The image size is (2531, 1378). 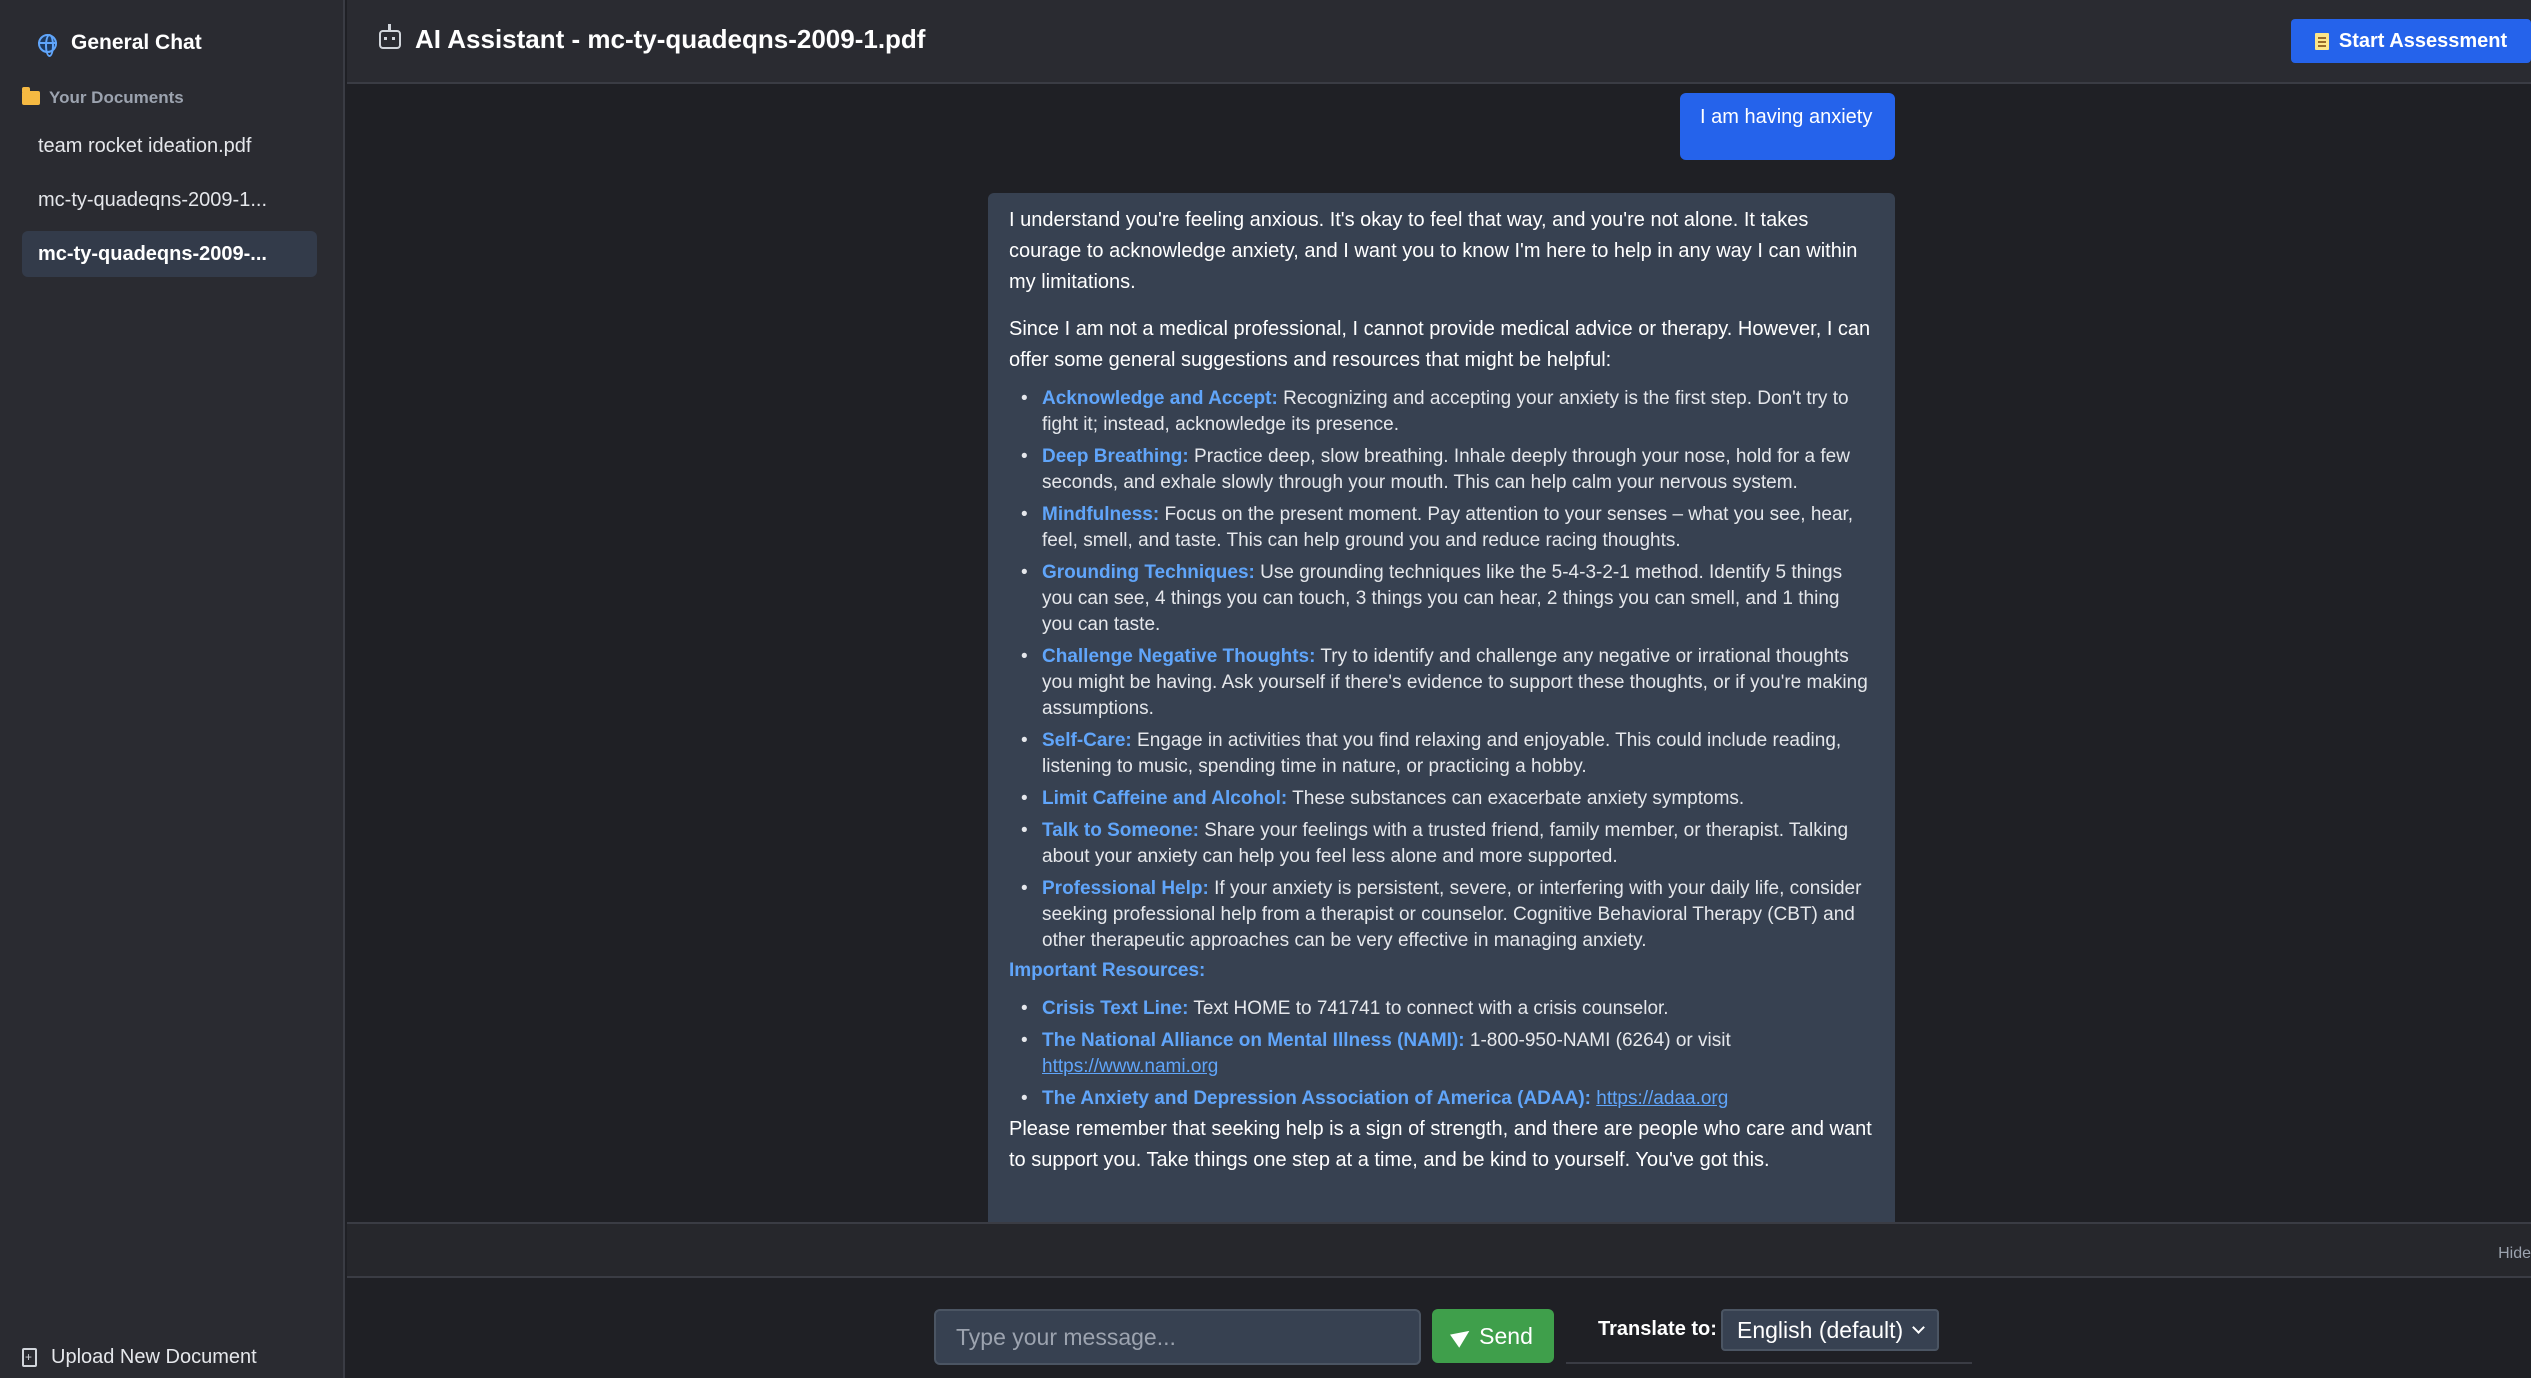 I want to click on user-message-bubble: I am having anxiety, so click(x=1787, y=126).